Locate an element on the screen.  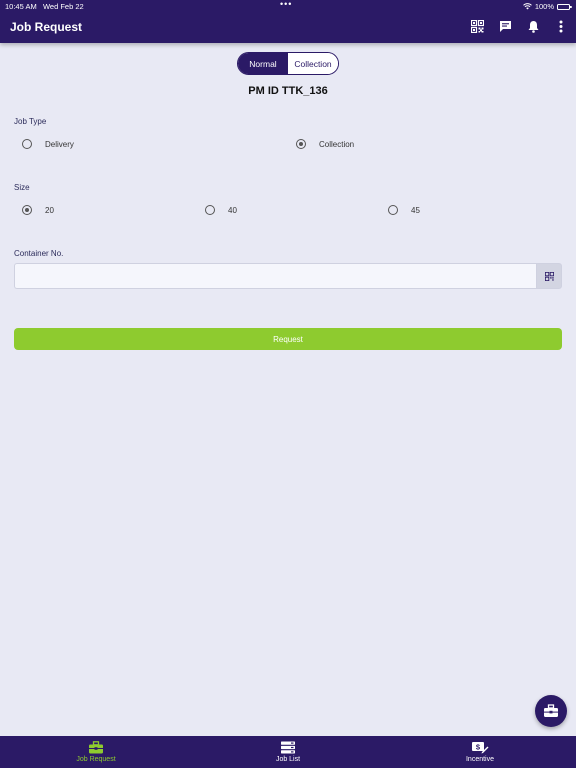
battery-icon is located at coordinates (564, 6).